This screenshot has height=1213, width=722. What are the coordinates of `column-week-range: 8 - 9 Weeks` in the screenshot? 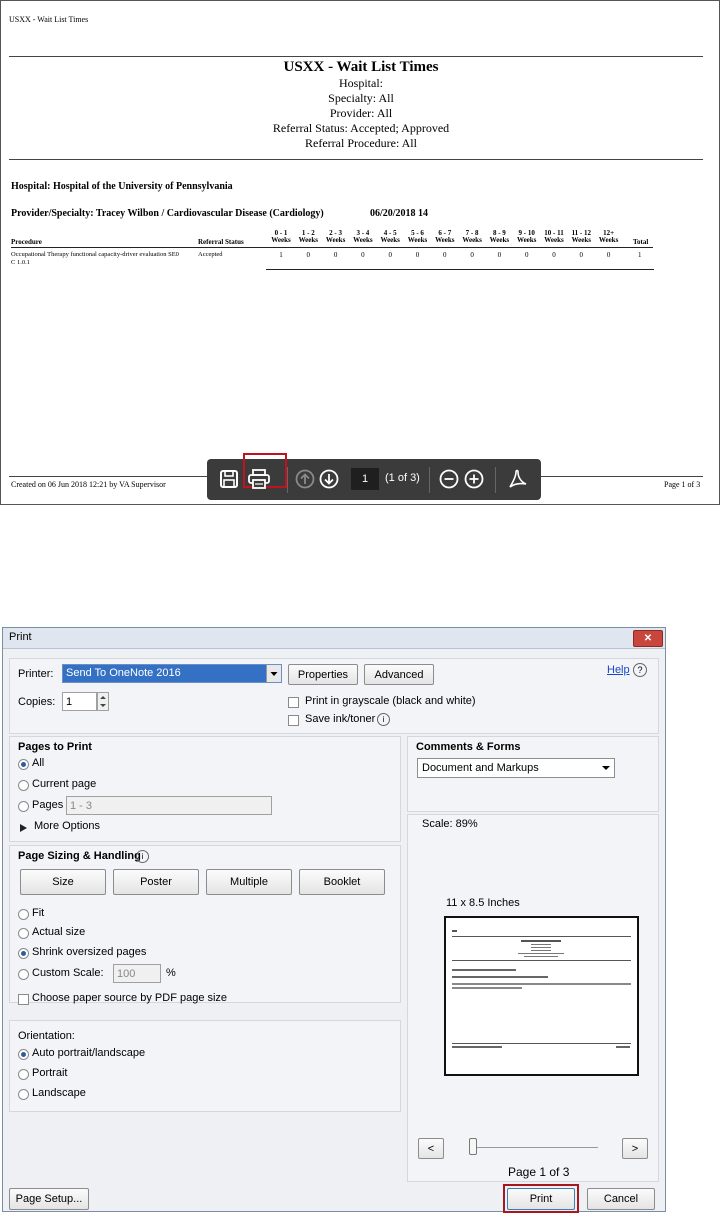 It's located at (499, 237).